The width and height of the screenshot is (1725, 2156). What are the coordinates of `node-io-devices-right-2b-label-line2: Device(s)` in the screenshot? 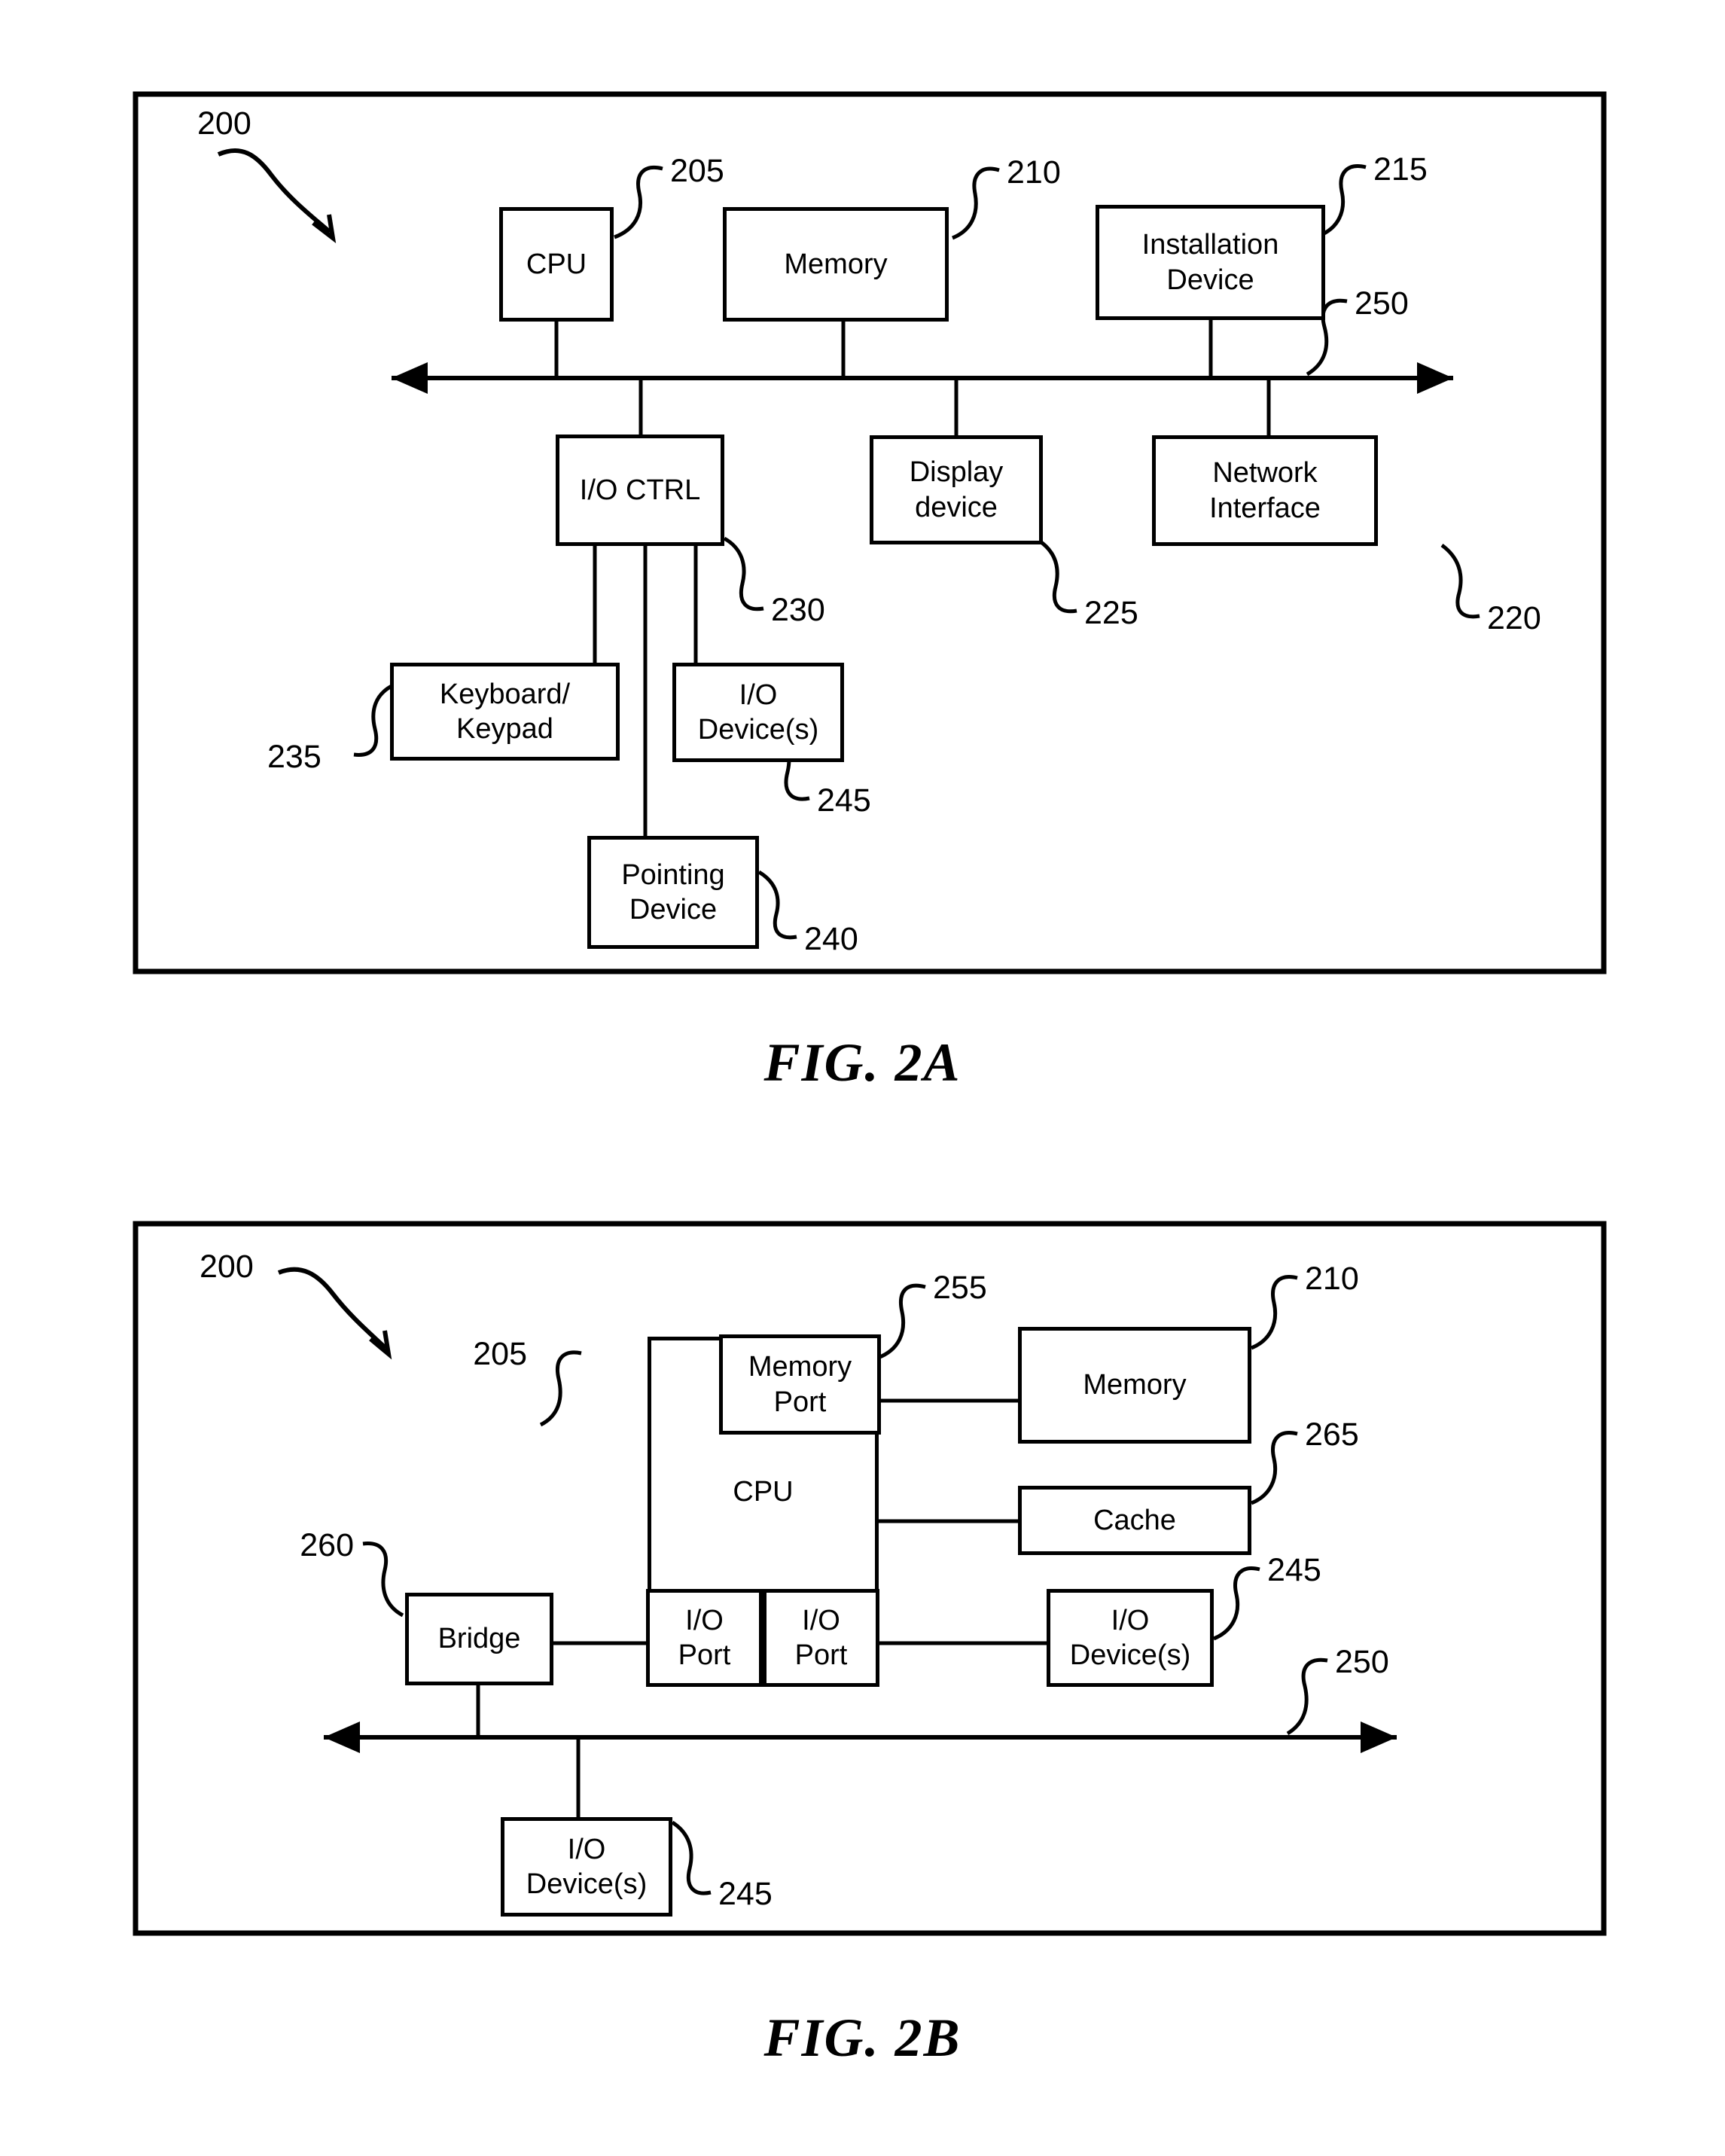 It's located at (1130, 1655).